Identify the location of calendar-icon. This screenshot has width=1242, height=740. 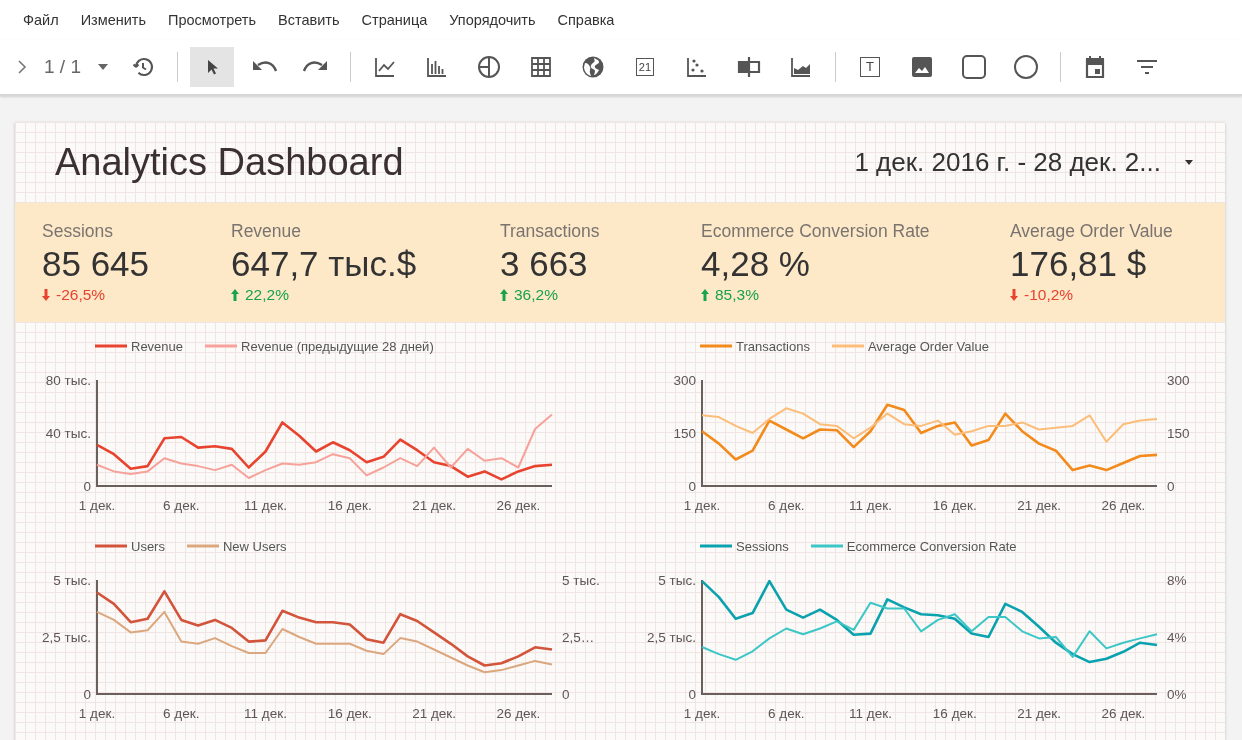
(1095, 67).